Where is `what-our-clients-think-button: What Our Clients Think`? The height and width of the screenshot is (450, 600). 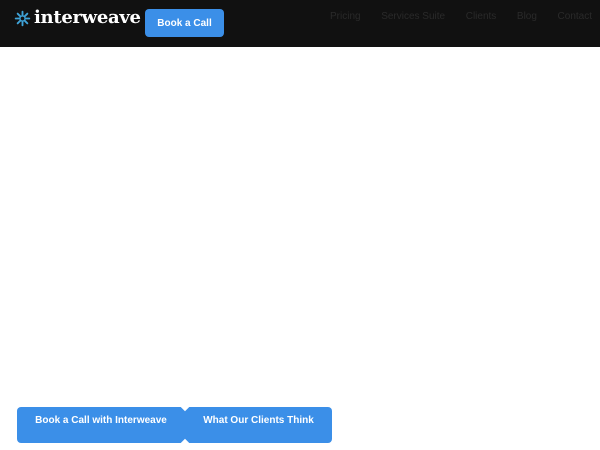 what-our-clients-think-button: What Our Clients Think is located at coordinates (258, 425).